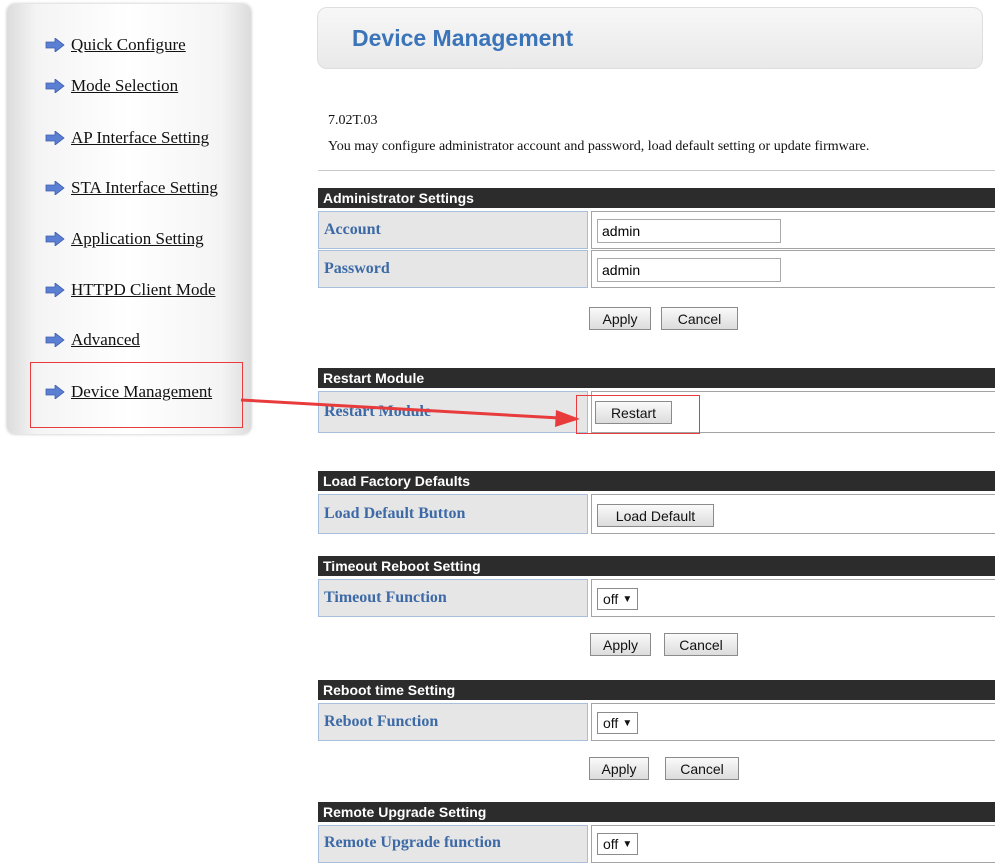 Image resolution: width=995 pixels, height=863 pixels. Describe the element at coordinates (656, 812) in the screenshot. I see `section-header-upgrade: Remote Upgrade Setting` at that location.